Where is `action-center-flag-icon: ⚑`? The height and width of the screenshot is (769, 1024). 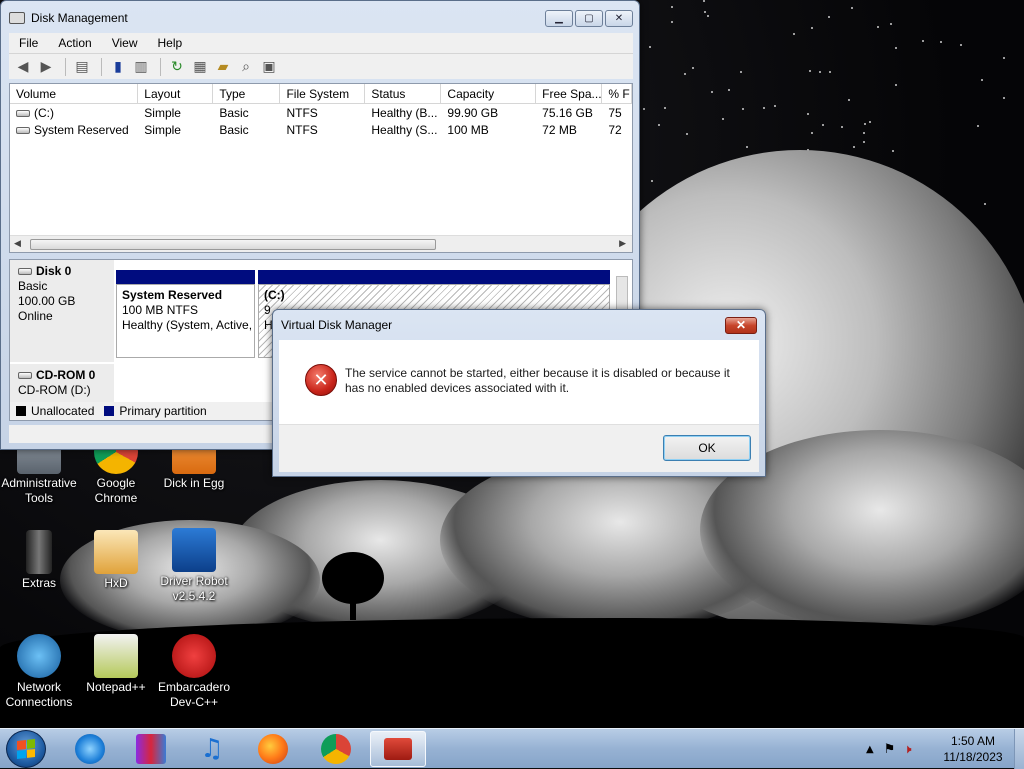
action-center-flag-icon: ⚑ is located at coordinates (890, 749).